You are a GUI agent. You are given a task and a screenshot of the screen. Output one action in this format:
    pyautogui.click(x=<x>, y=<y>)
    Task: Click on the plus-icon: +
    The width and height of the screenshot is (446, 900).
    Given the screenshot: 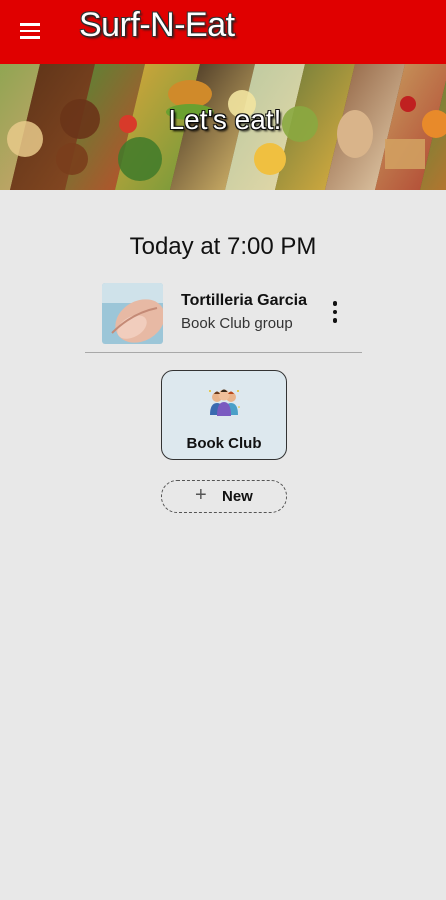 What is the action you would take?
    pyautogui.click(x=201, y=495)
    